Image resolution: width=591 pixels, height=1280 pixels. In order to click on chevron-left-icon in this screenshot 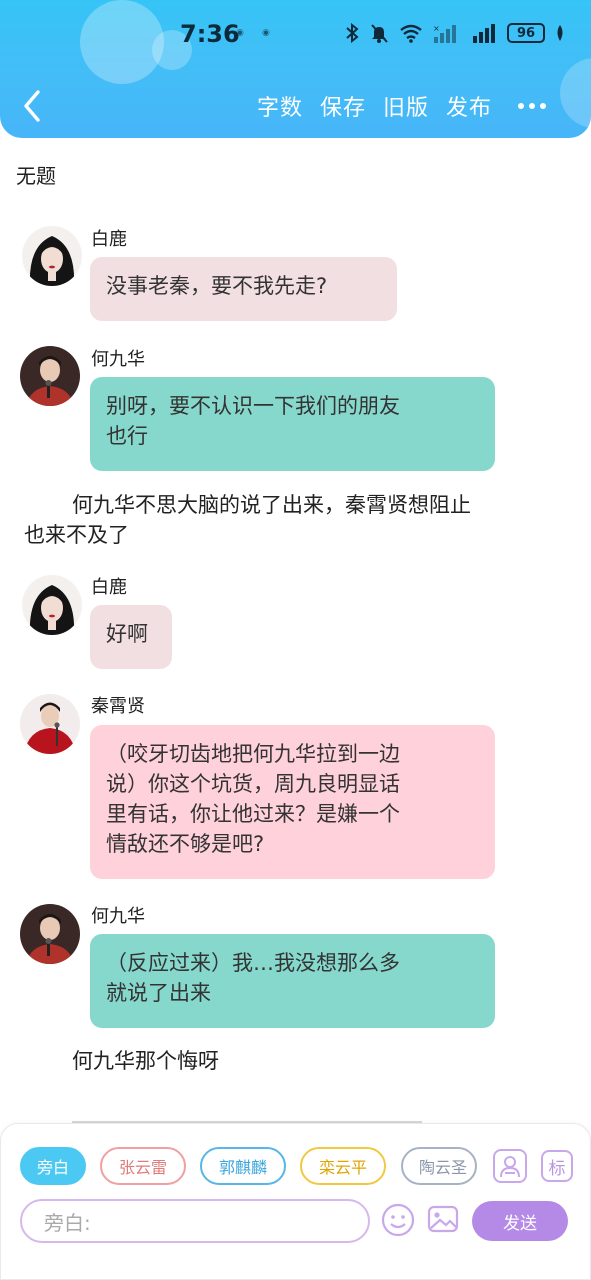, I will do `click(32, 106)`.